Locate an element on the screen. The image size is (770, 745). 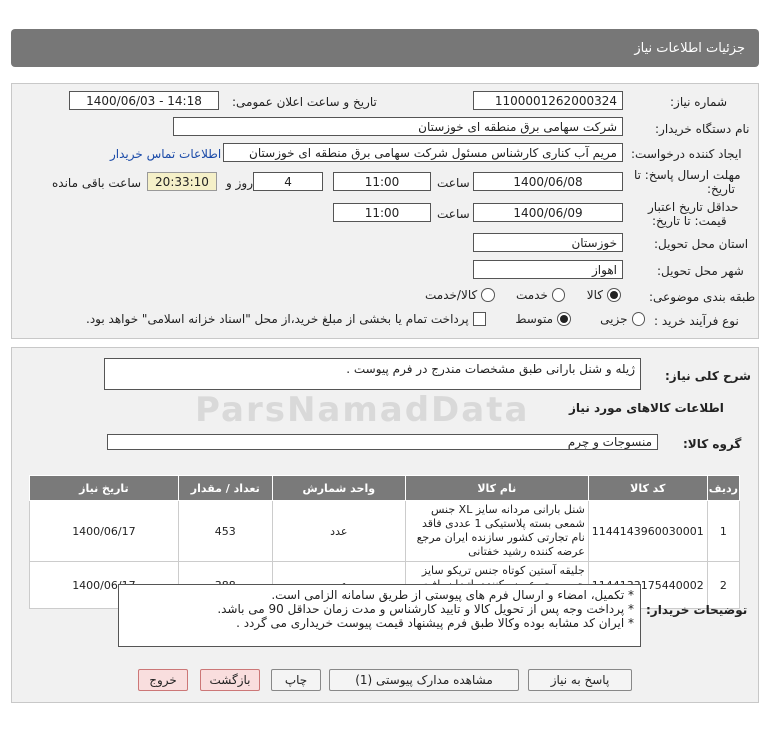
deadline-label-1: مهلت ارسال پاسخ: تا is located at coordinates (687, 175).